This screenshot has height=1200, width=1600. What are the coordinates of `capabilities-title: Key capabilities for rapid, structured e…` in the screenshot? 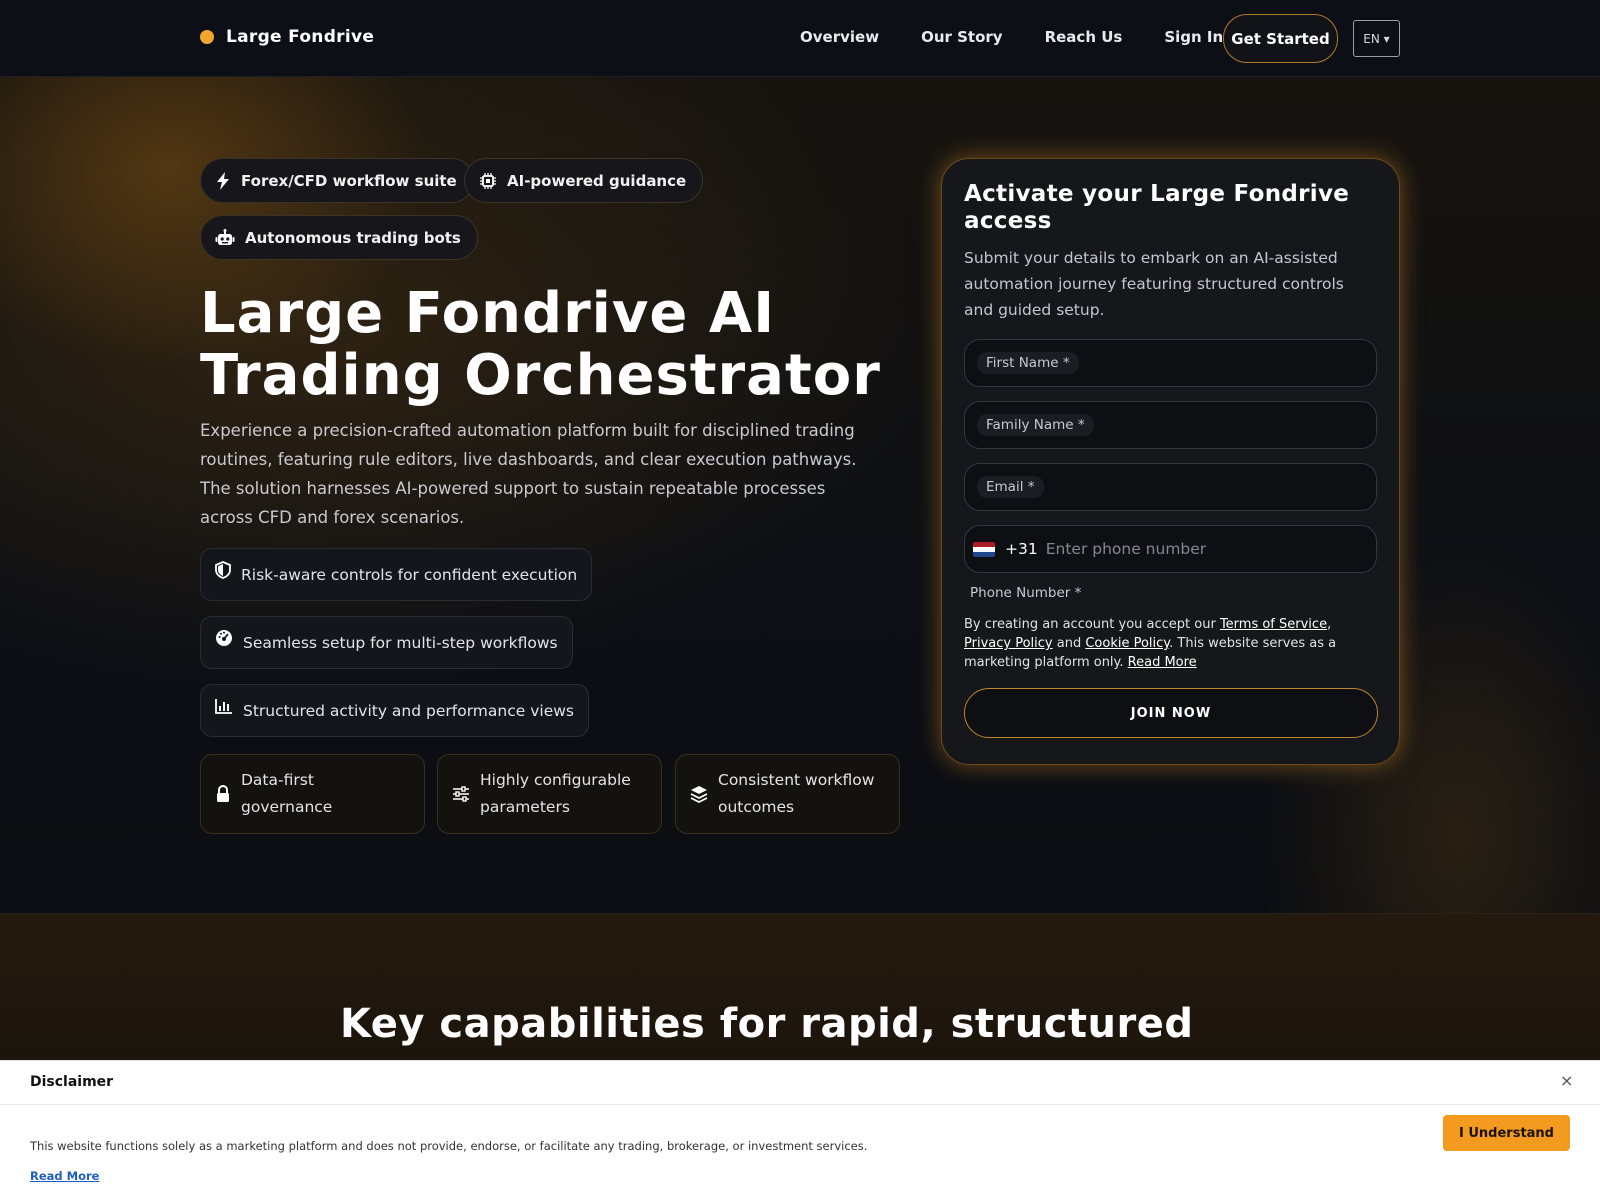 It's located at (767, 1030).